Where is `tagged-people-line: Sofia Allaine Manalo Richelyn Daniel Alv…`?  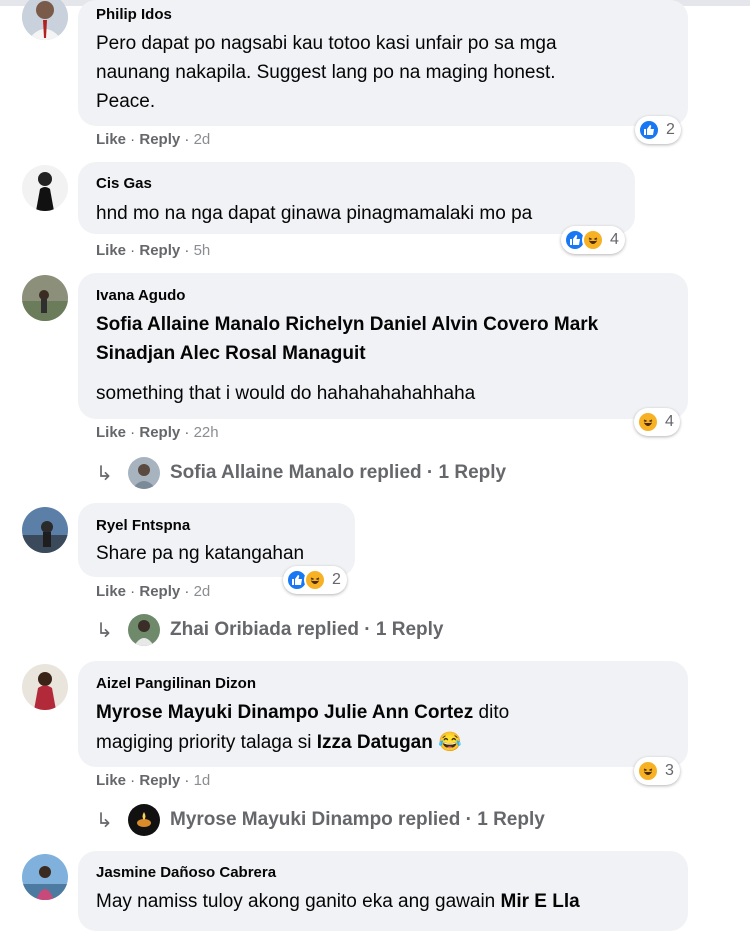 tagged-people-line: Sofia Allaine Manalo Richelyn Daniel Alv… is located at coordinates (347, 324).